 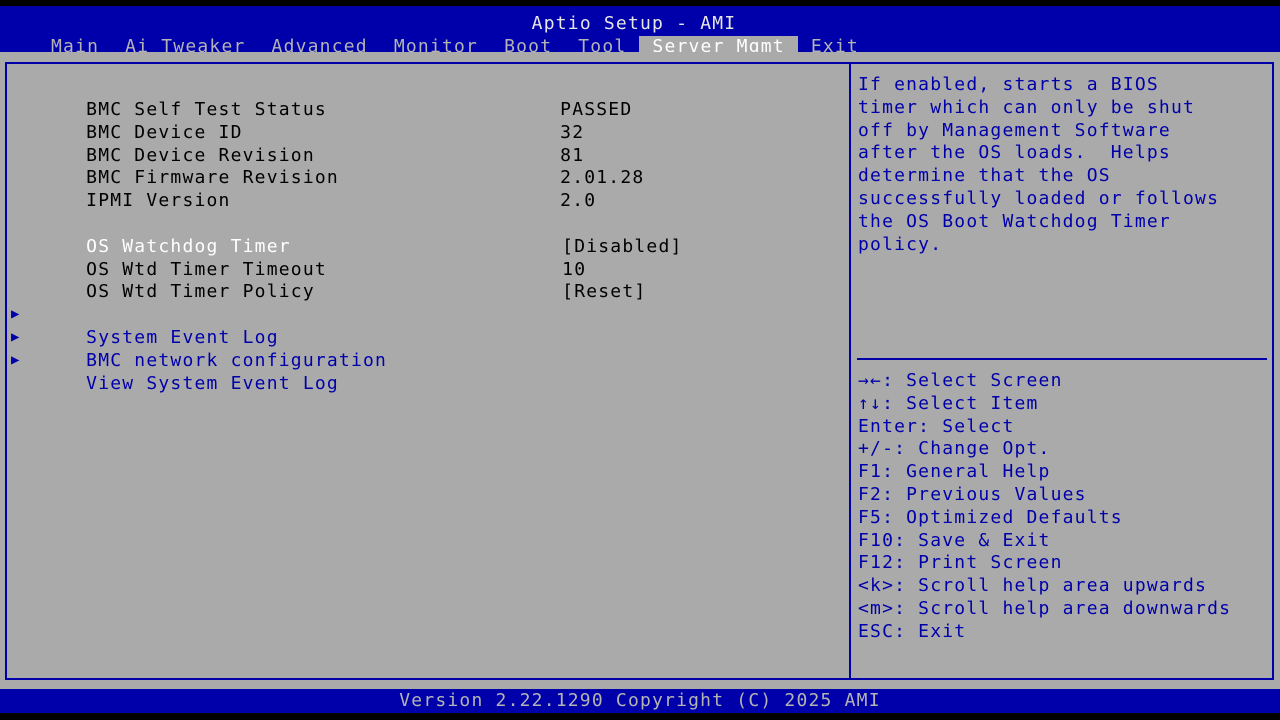 What do you see at coordinates (140, 120) in the screenshot?
I see `setting-row: BMC Device ID` at bounding box center [140, 120].